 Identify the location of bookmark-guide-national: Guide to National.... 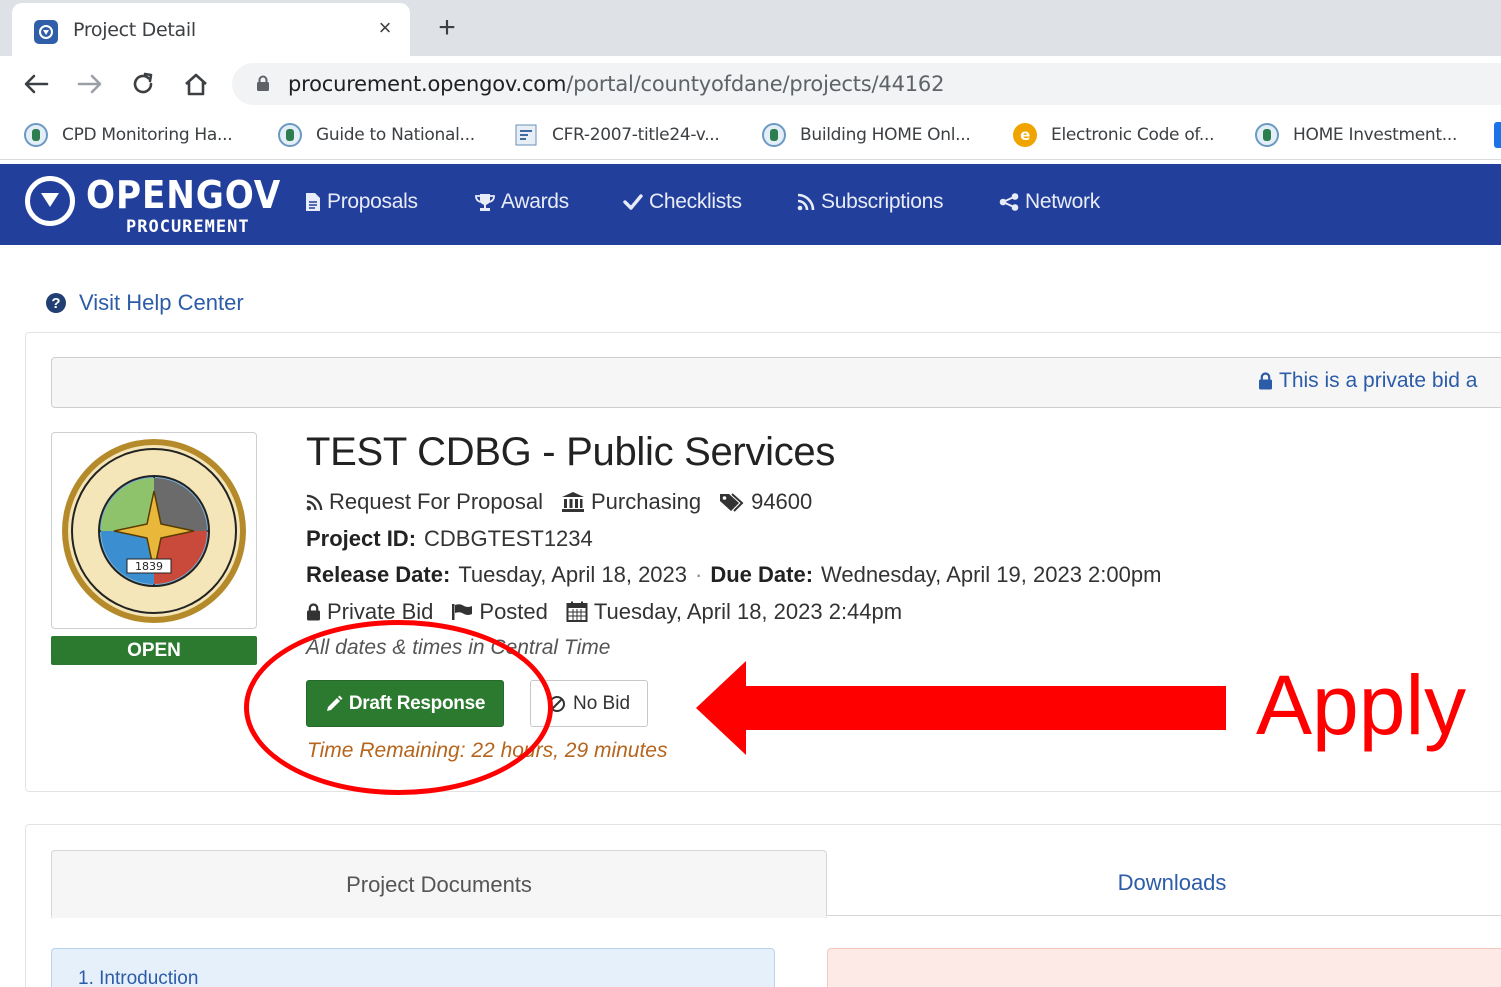
(376, 135).